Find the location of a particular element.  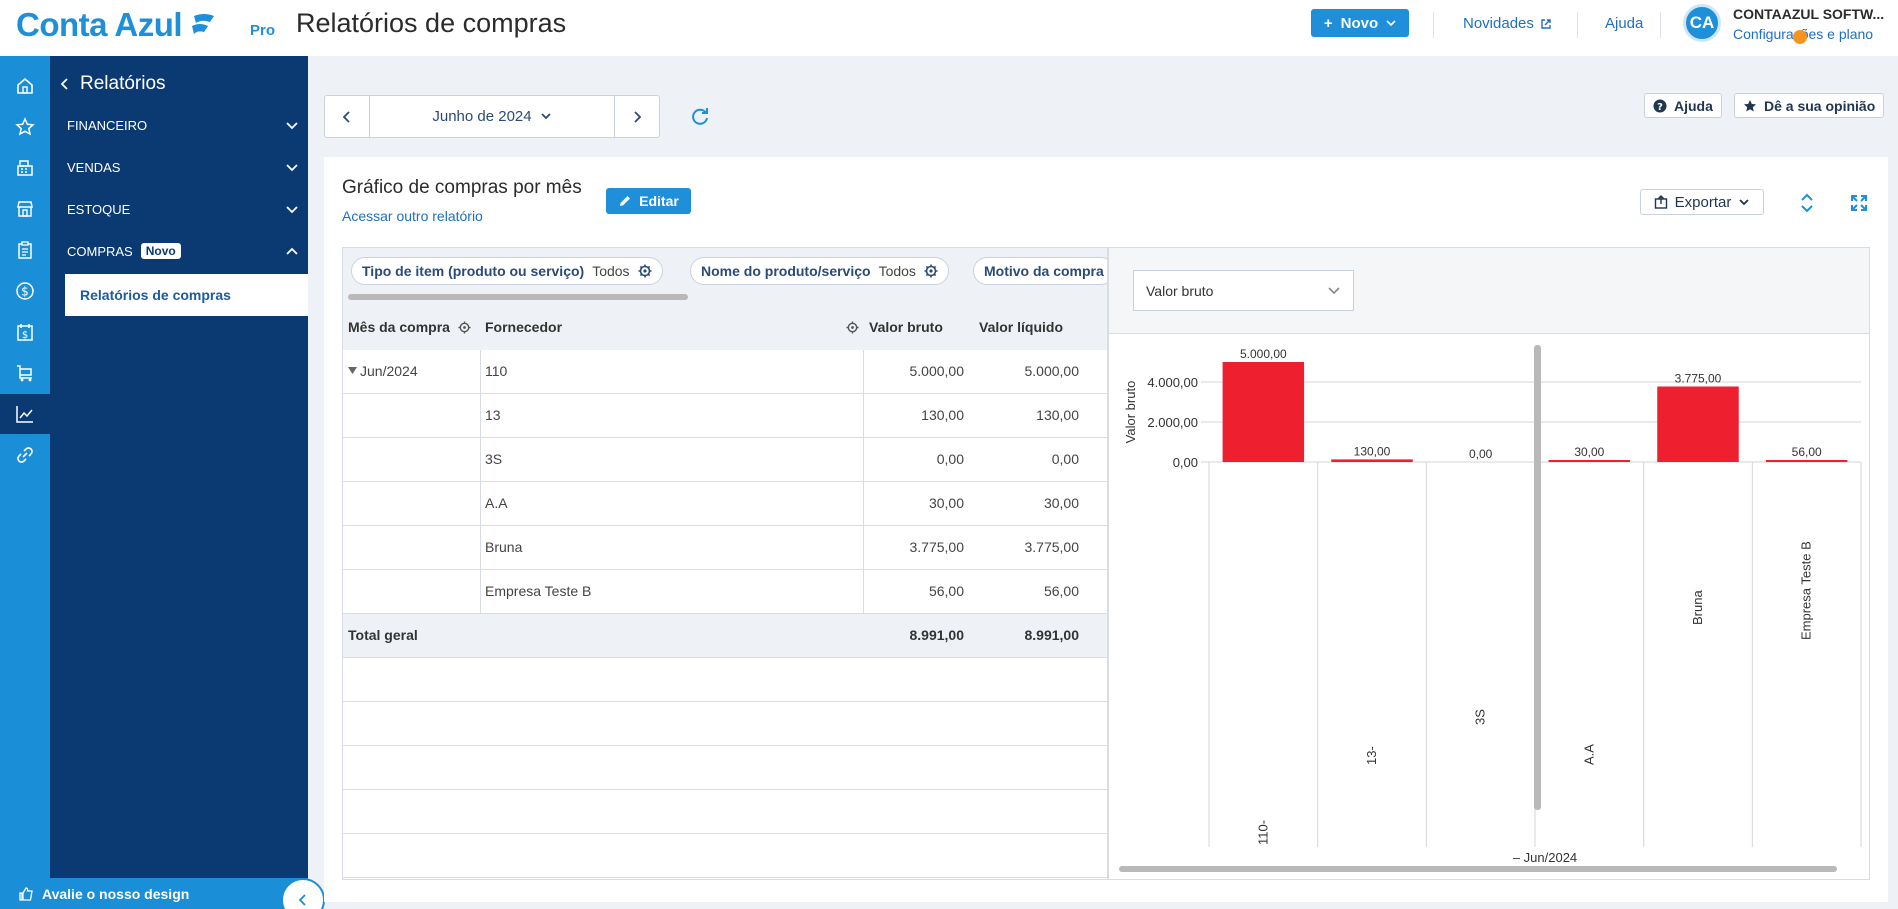

total-net: 8.991,00 is located at coordinates (1052, 635).